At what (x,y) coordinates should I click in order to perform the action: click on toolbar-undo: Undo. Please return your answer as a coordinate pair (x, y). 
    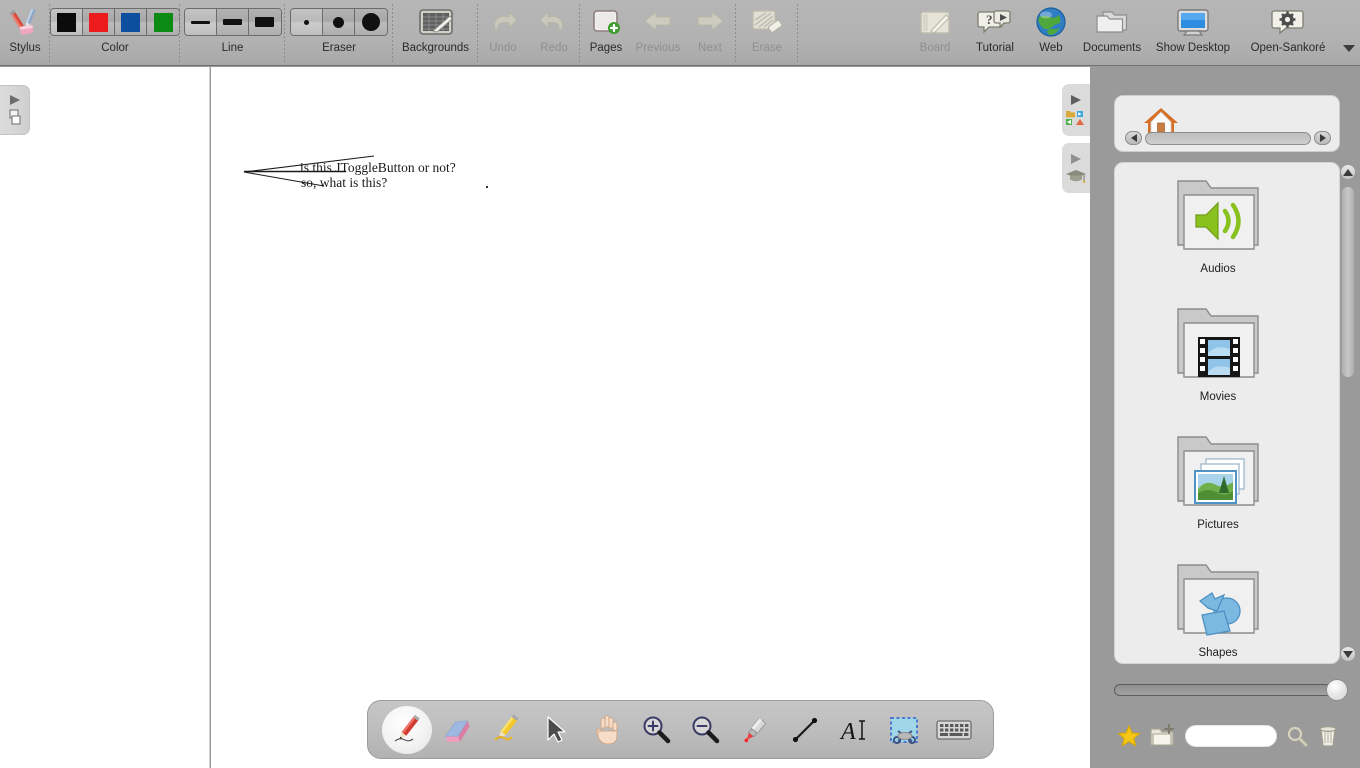
    Looking at the image, I should click on (503, 33).